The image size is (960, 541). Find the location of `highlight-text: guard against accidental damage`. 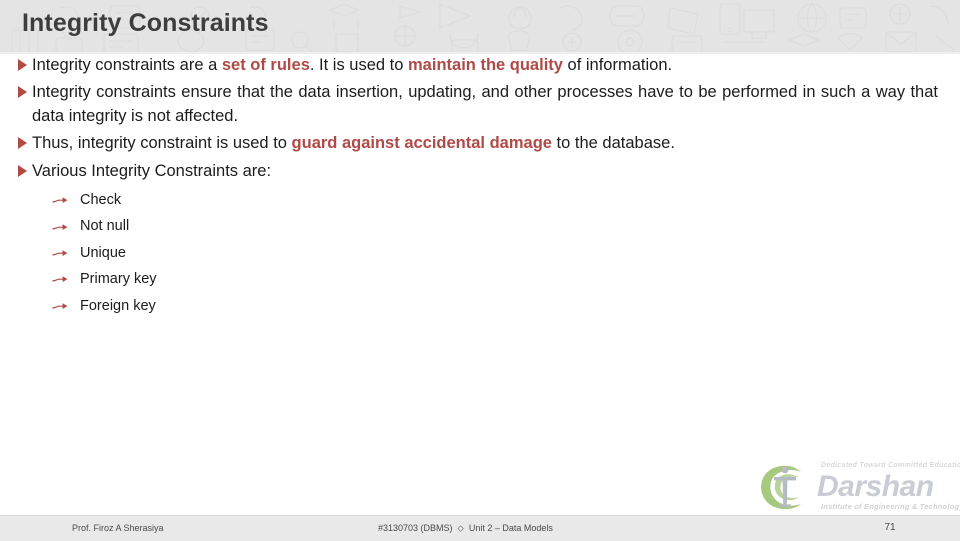

highlight-text: guard against accidental damage is located at coordinates (421, 143).